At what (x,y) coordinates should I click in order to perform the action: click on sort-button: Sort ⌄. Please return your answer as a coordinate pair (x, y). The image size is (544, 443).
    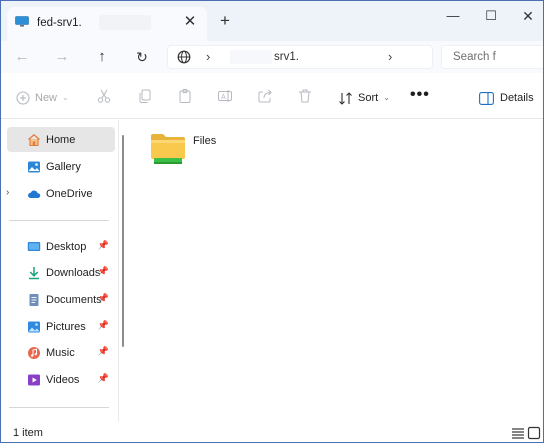
    Looking at the image, I should click on (364, 98).